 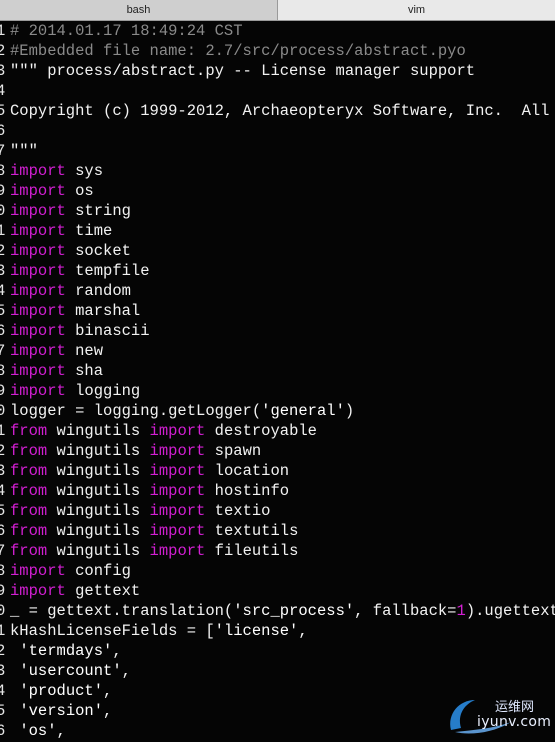 I want to click on code-line: 6, so click(x=277, y=131).